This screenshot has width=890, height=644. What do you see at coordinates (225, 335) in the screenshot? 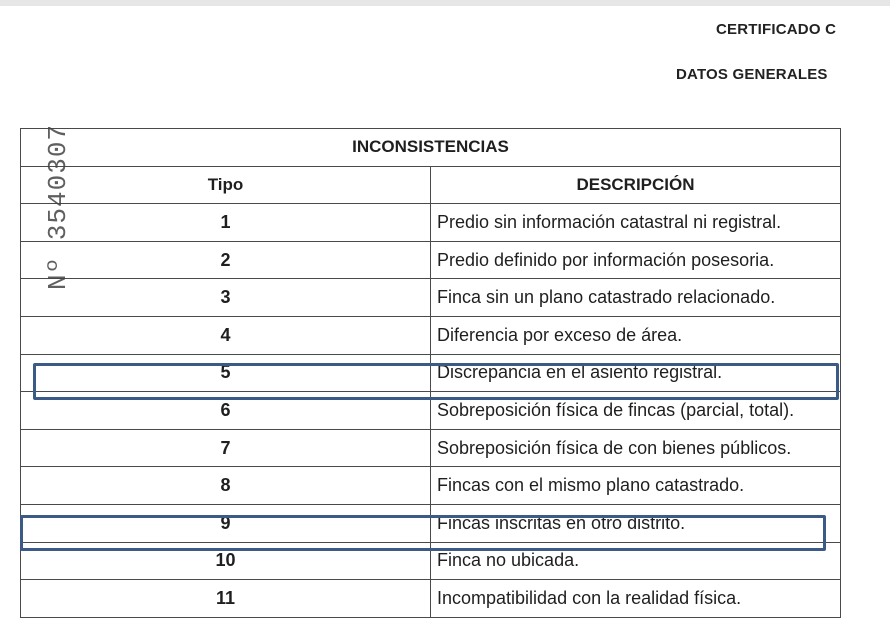
I see `tipo-cell: 4` at bounding box center [225, 335].